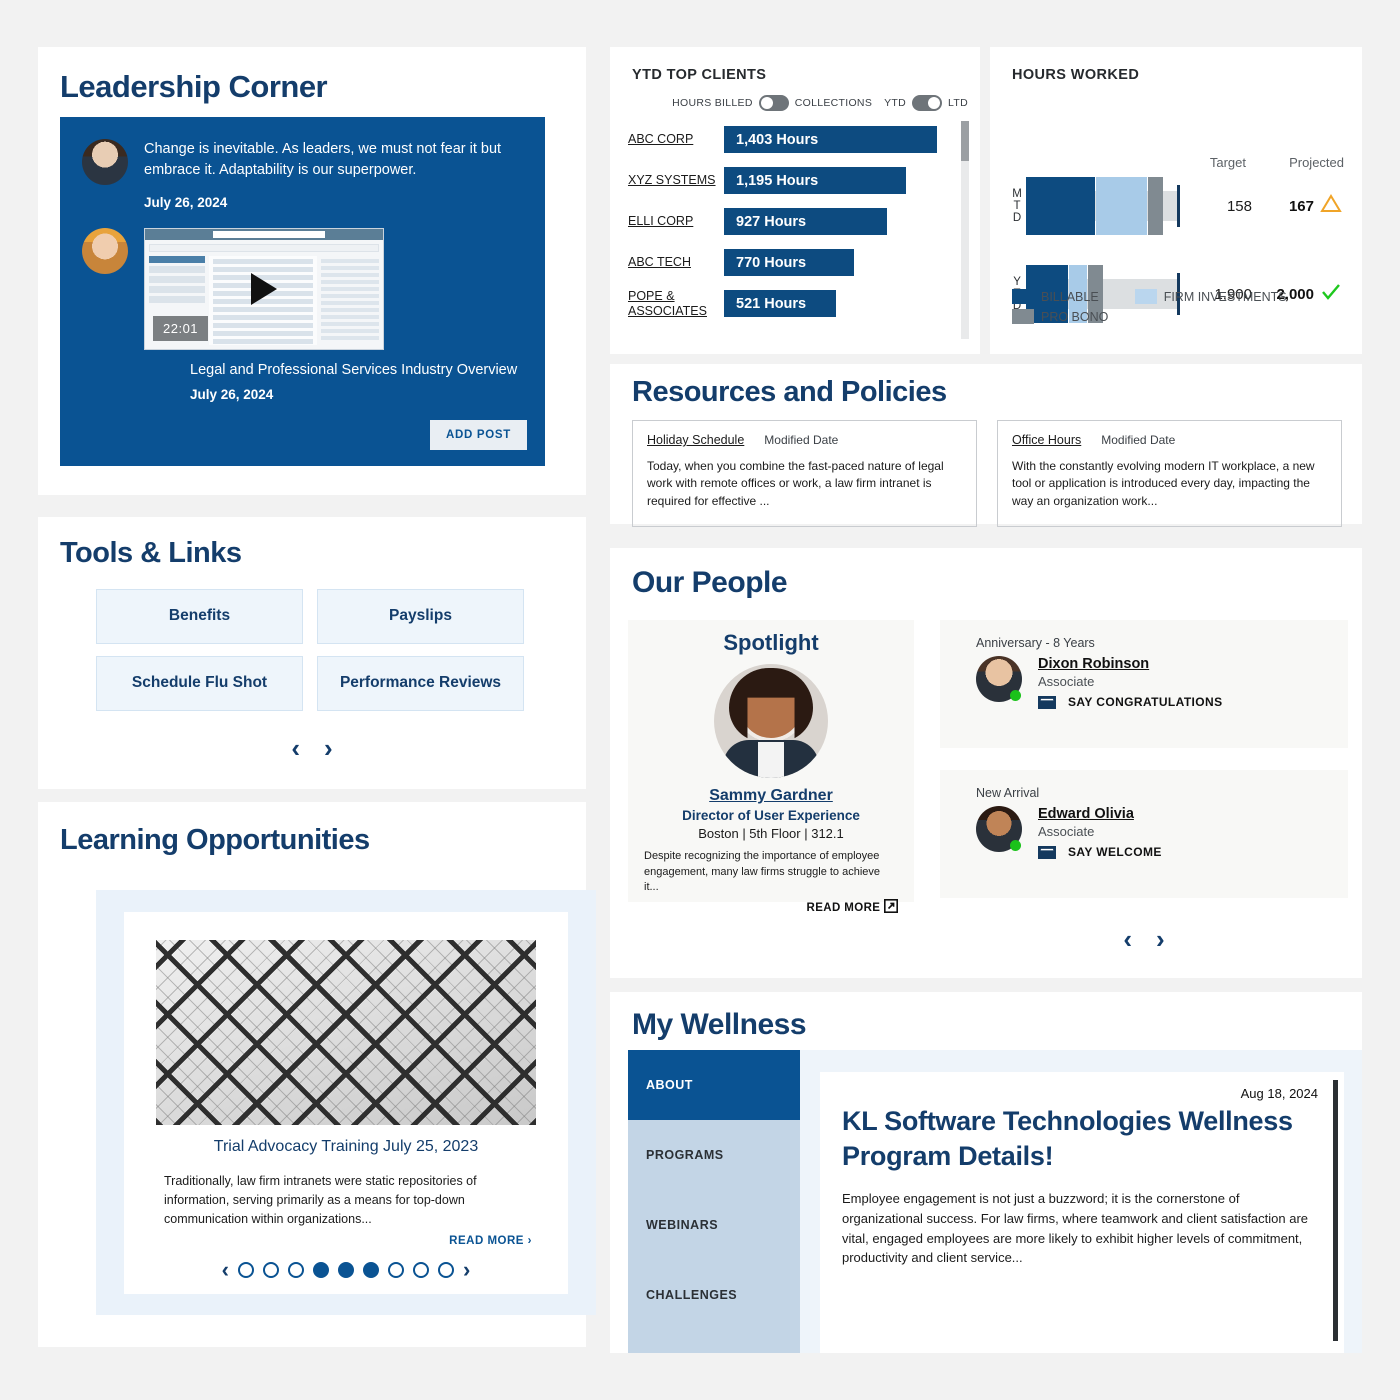 Image resolution: width=1400 pixels, height=1400 pixels. Describe the element at coordinates (1179, 206) in the screenshot. I see `target-marker` at that location.